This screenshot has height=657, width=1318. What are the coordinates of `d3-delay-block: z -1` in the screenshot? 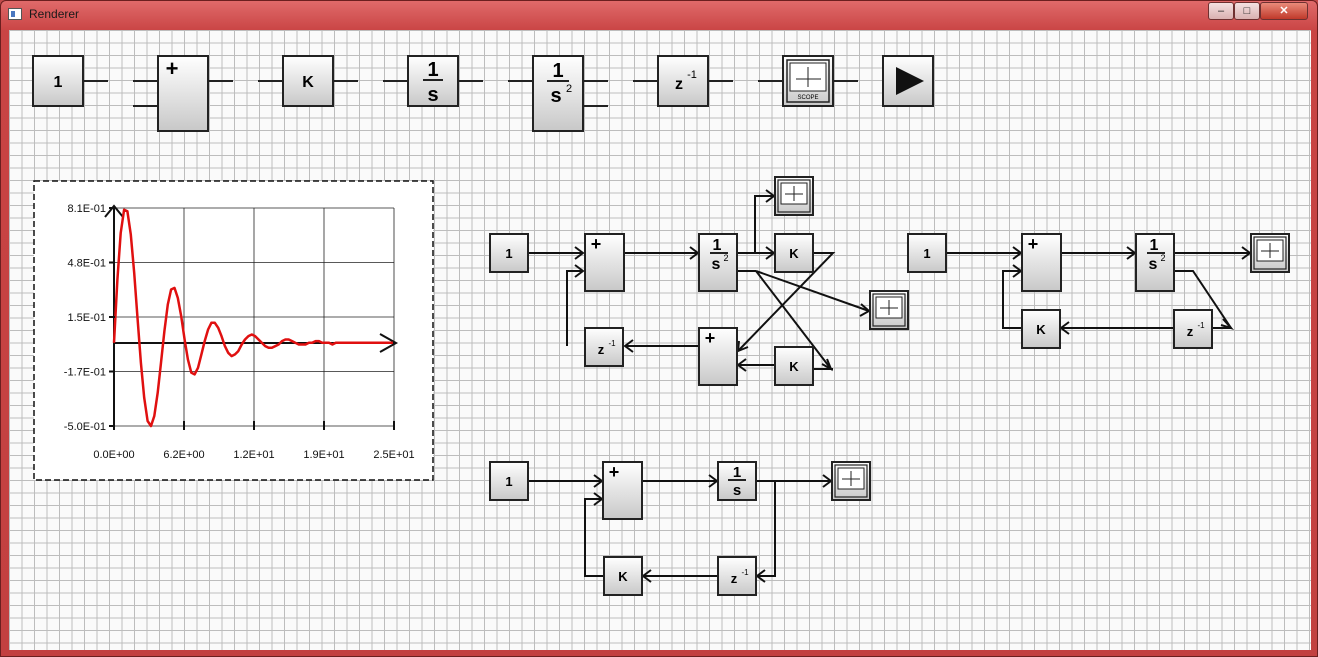 It's located at (737, 576).